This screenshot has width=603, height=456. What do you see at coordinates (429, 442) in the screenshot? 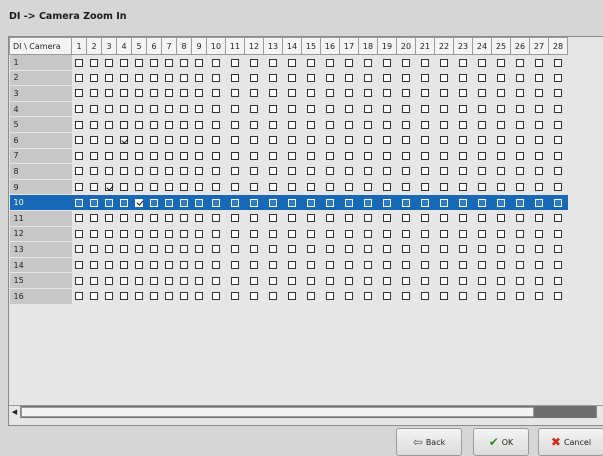
I see `back-button: ⇦ Back` at bounding box center [429, 442].